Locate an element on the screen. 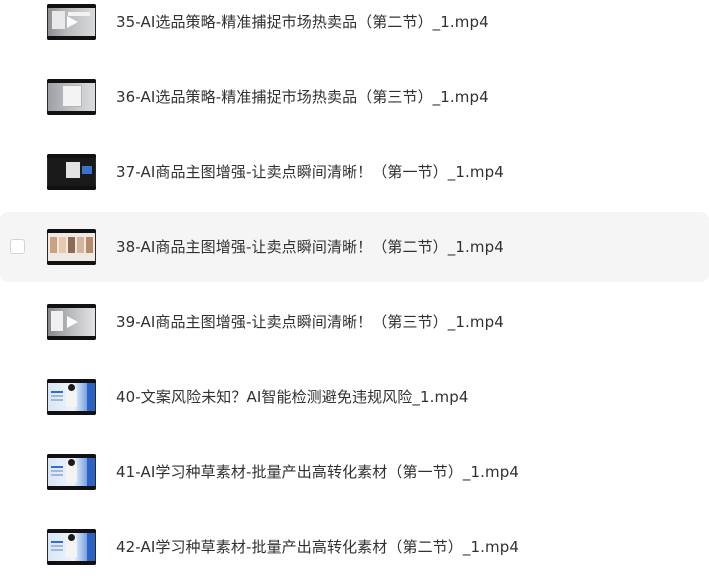 This screenshot has height=582, width=709. file-row: 36-AI选品策略-精准捕捉市场热卖品（第三节）_1.mp4 is located at coordinates (354, 97).